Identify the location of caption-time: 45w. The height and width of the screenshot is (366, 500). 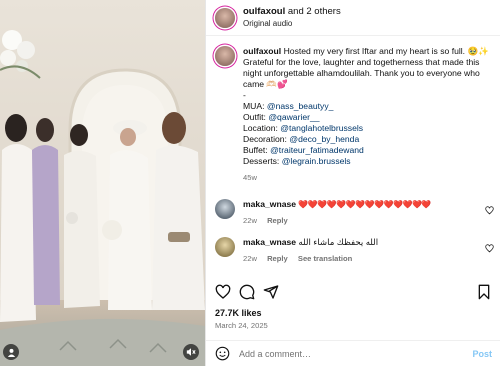
(366, 177).